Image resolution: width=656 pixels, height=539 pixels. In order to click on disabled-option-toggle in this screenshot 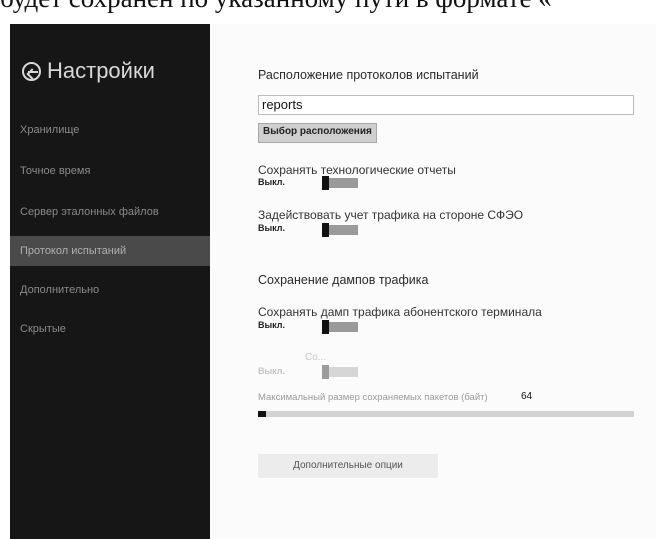, I will do `click(340, 372)`.